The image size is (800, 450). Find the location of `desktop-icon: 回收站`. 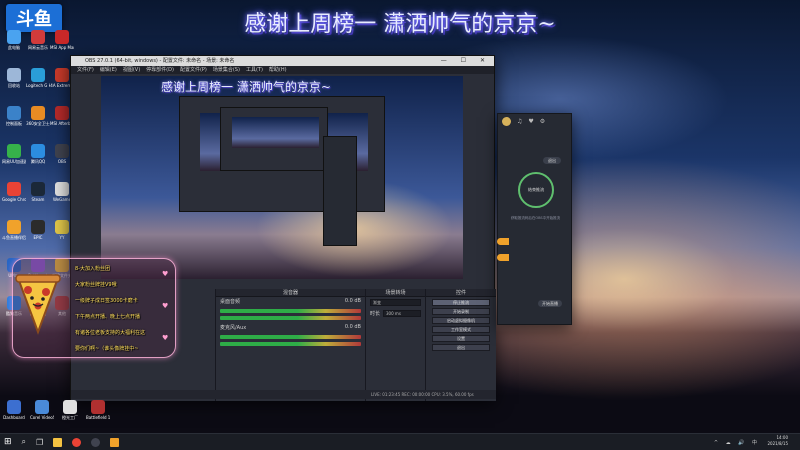

desktop-icon: 回收站 is located at coordinates (14, 83).